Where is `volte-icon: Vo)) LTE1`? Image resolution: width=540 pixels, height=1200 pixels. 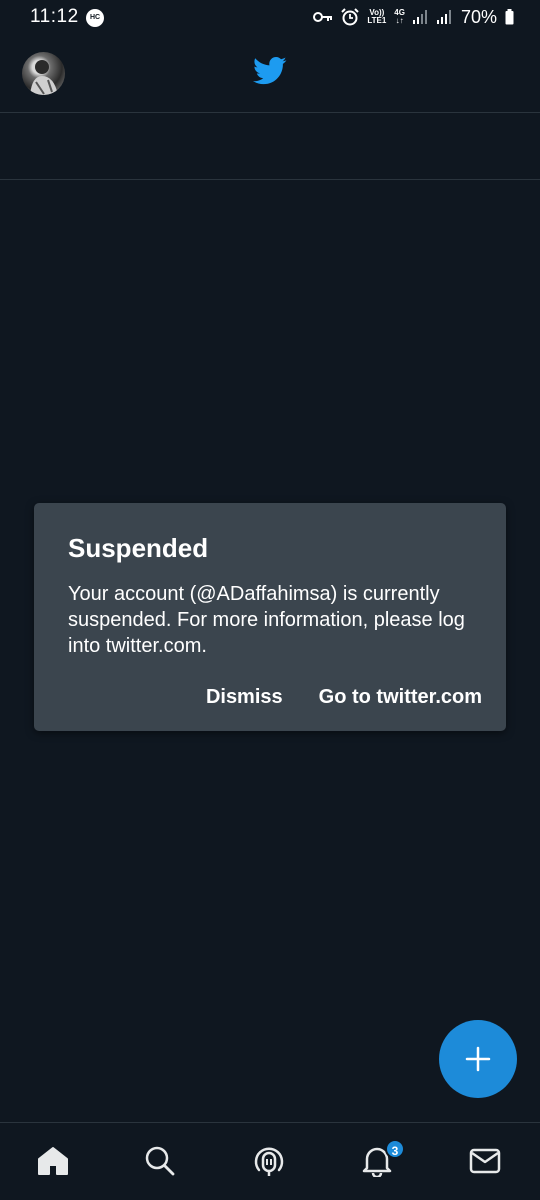
volte-icon: Vo)) LTE1 is located at coordinates (377, 16).